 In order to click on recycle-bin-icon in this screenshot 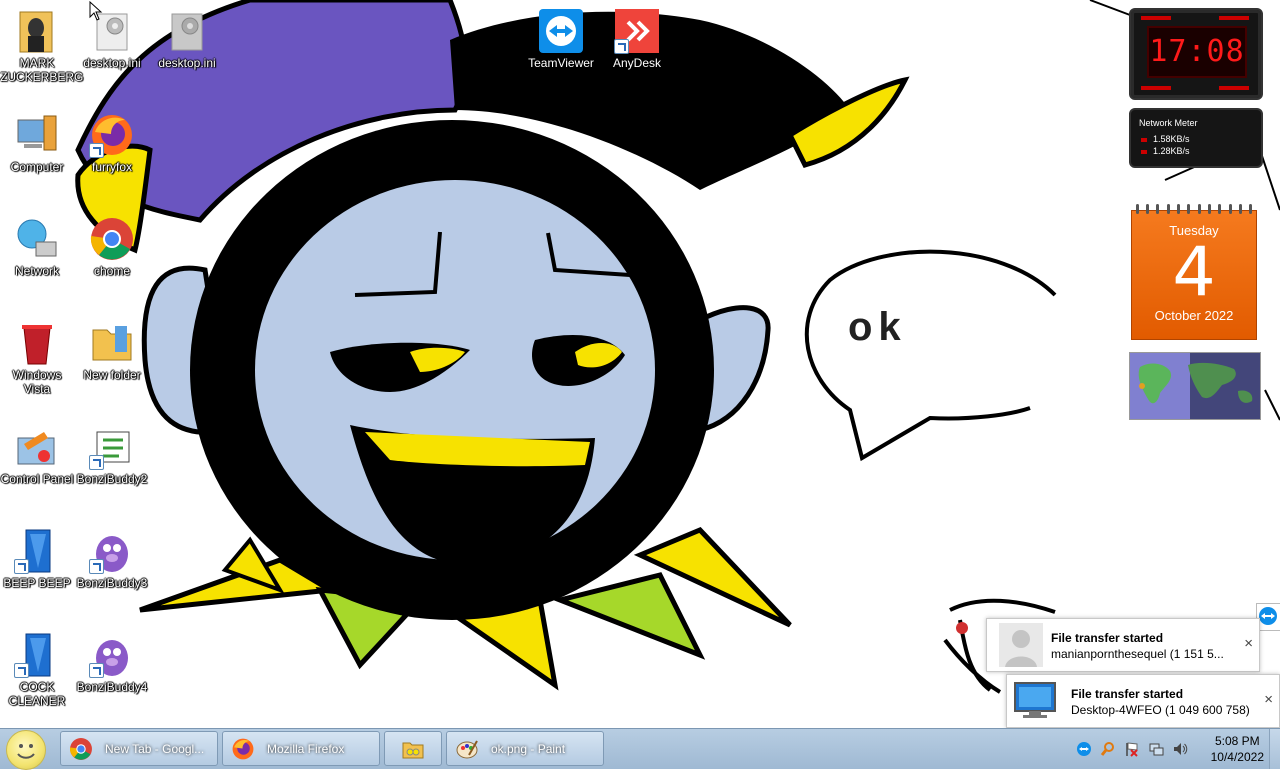, I will do `click(37, 343)`.